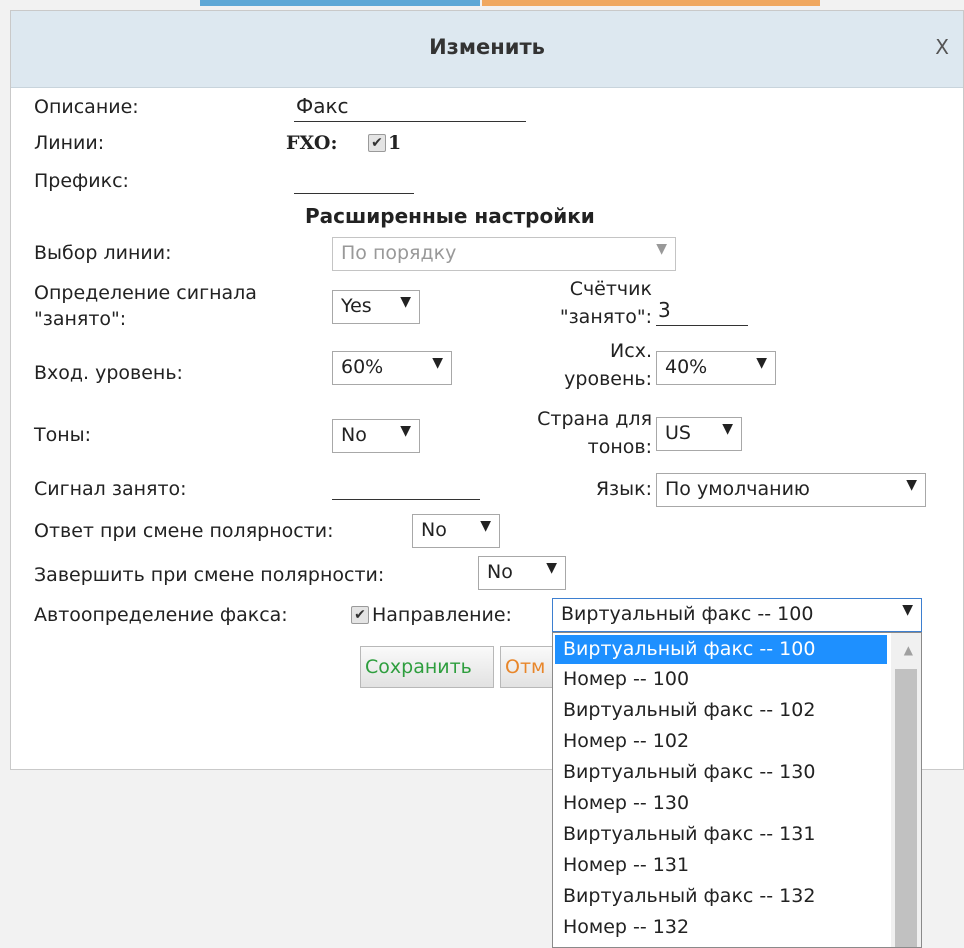  What do you see at coordinates (687, 614) in the screenshot?
I see `direction-value: Виртуальный факс -- 100` at bounding box center [687, 614].